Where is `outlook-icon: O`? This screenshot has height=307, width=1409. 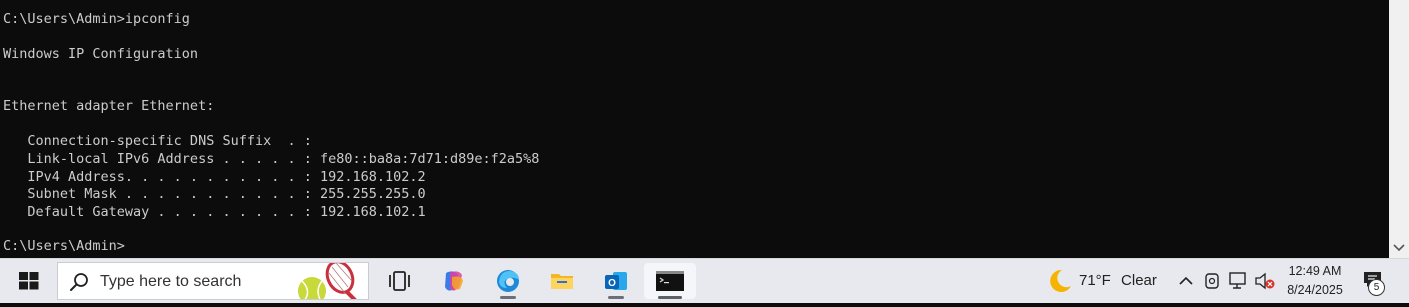
outlook-icon: O is located at coordinates (616, 281).